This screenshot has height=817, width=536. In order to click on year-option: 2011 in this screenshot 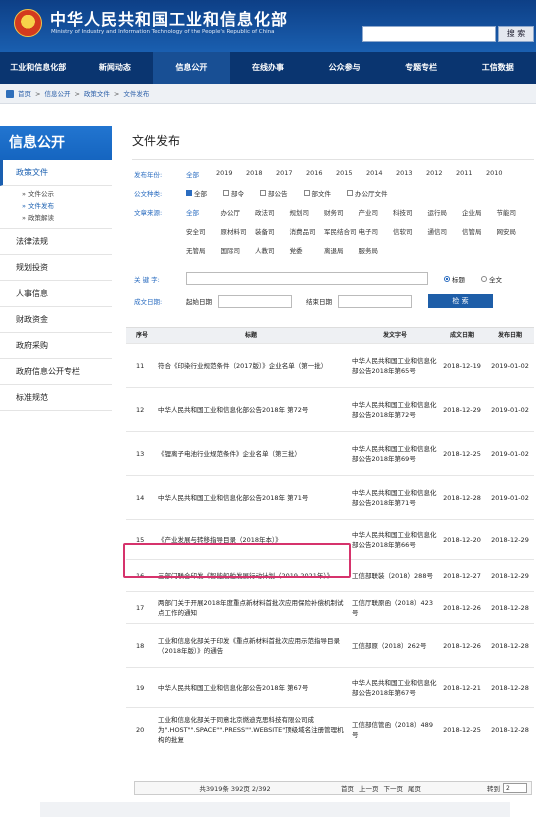, I will do `click(471, 174)`.